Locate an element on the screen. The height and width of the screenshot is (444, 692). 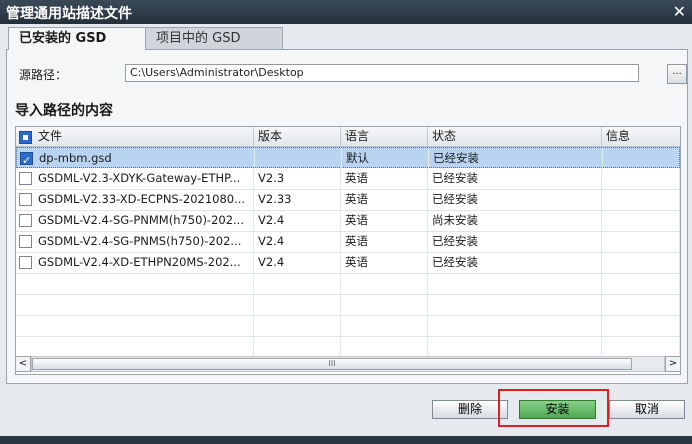
horizontal-scrollbar: < III > is located at coordinates (348, 364).